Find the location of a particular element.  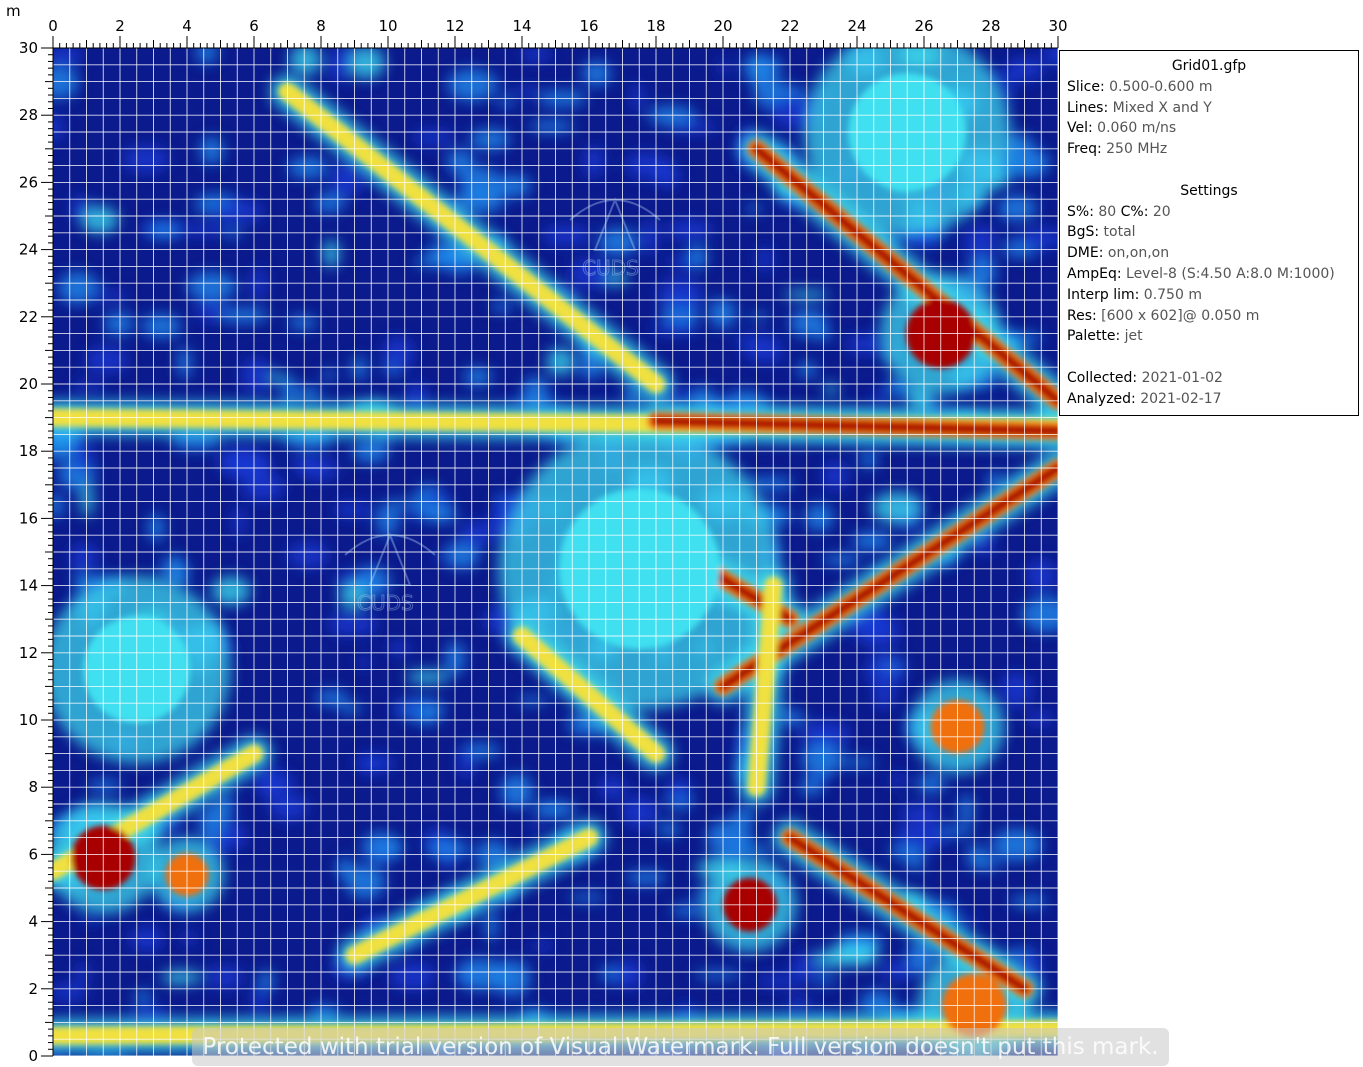

info-value: [600 x 602]@ 0.050 m is located at coordinates (1178, 315).